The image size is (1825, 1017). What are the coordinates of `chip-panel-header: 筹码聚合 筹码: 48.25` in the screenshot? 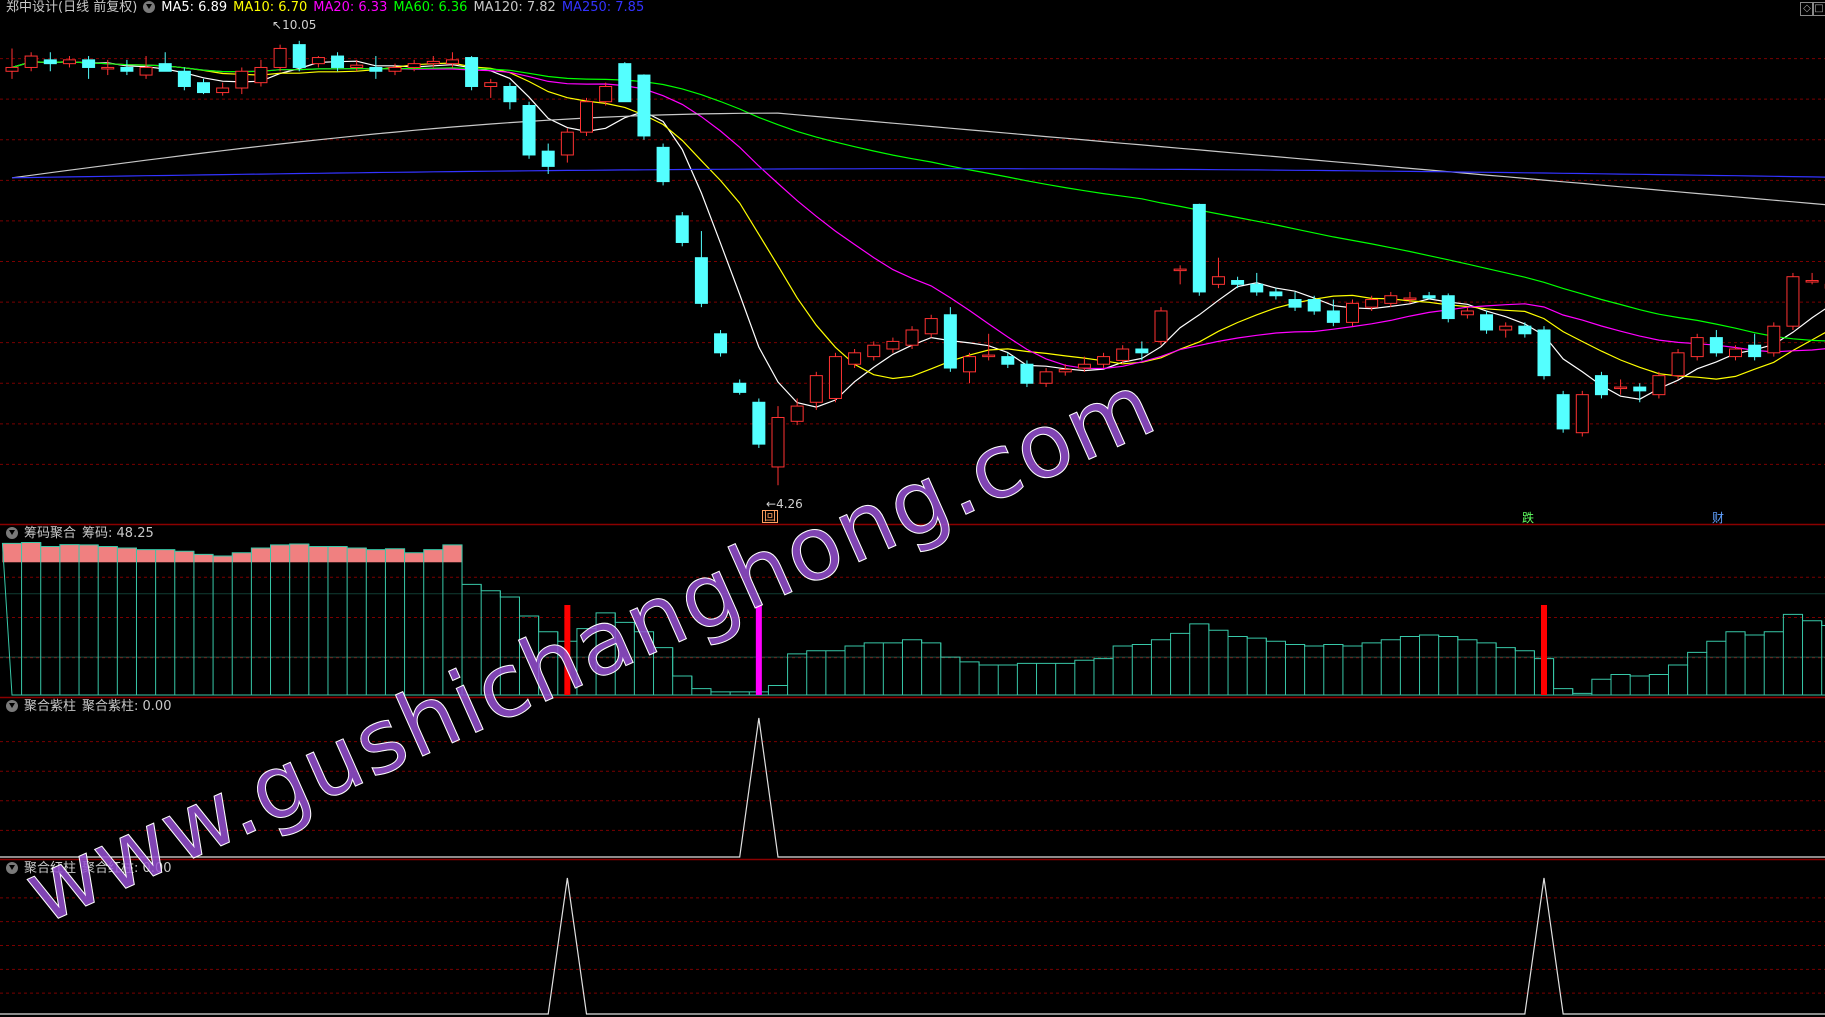 It's located at (83, 534).